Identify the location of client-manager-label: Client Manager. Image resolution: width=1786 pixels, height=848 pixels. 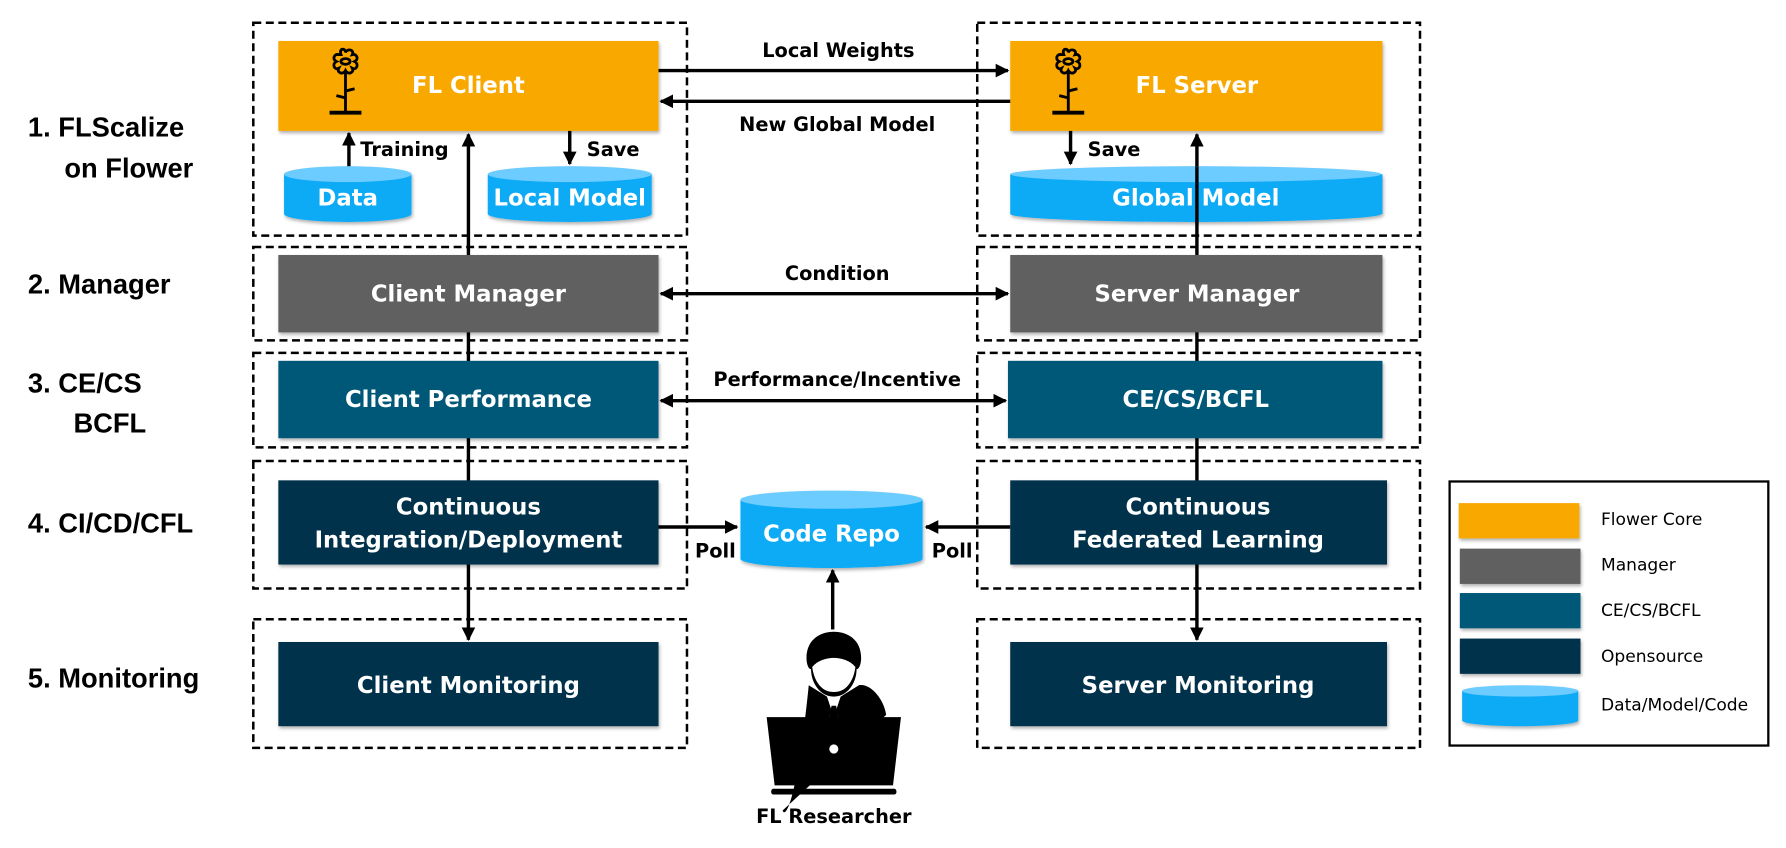
(469, 294).